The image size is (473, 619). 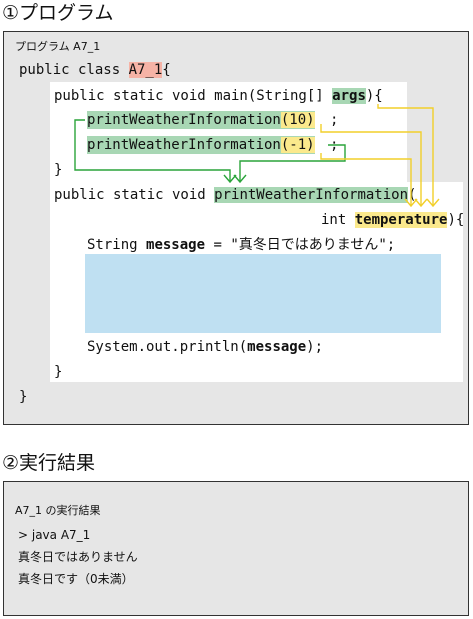 I want to click on result-heading: ②実行結果, so click(x=49, y=463).